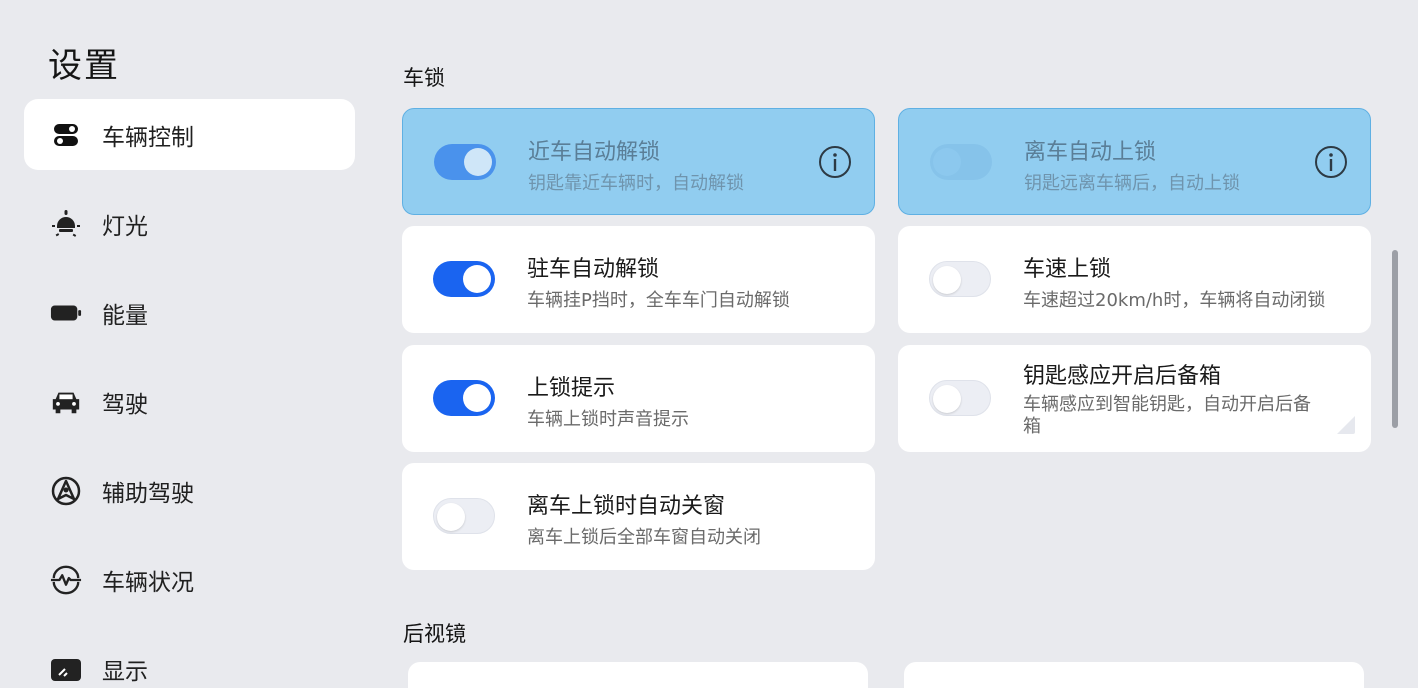 Image resolution: width=1418 pixels, height=688 pixels. I want to click on setting-title: 近车自动解锁, so click(594, 152).